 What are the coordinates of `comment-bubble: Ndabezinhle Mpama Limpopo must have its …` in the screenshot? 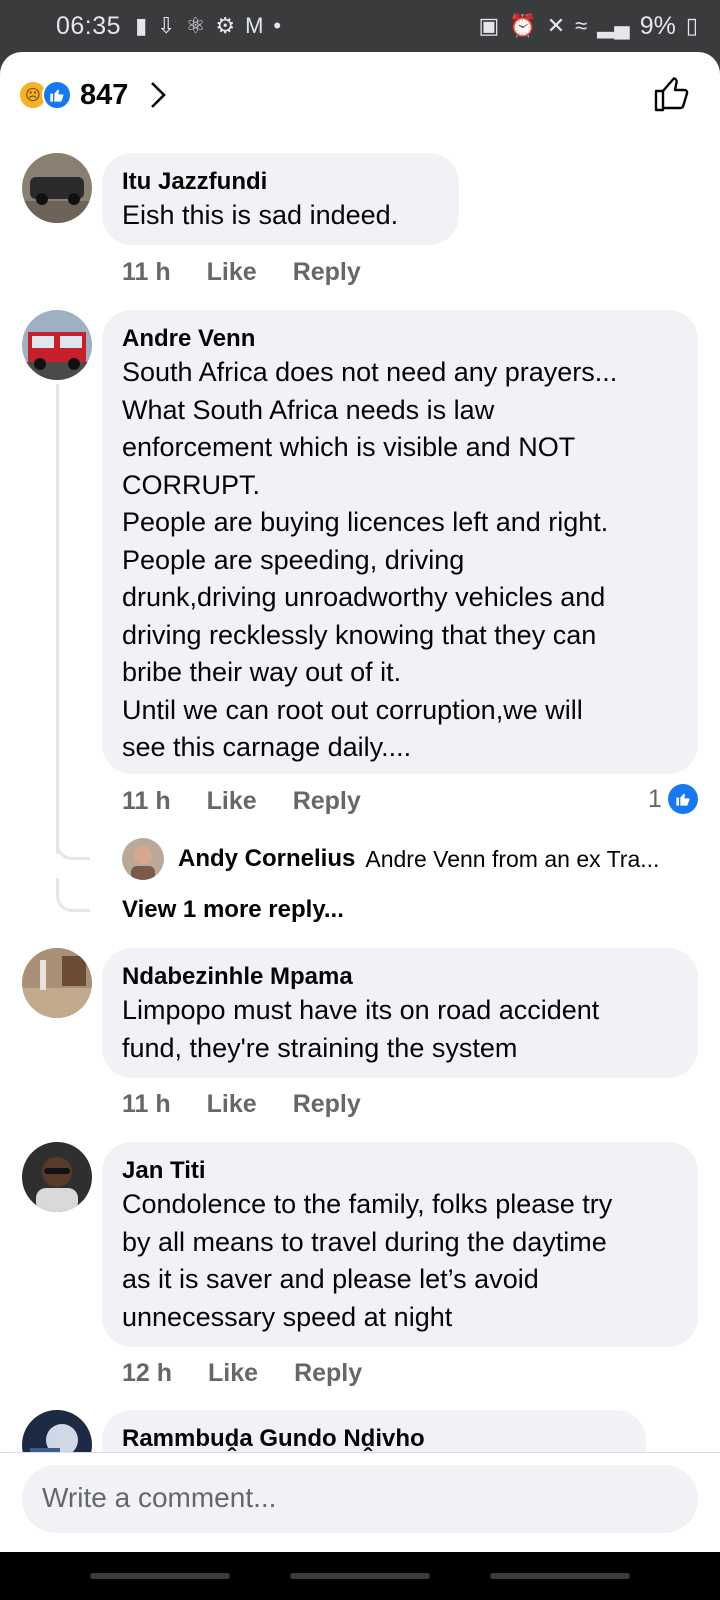 It's located at (400, 1013).